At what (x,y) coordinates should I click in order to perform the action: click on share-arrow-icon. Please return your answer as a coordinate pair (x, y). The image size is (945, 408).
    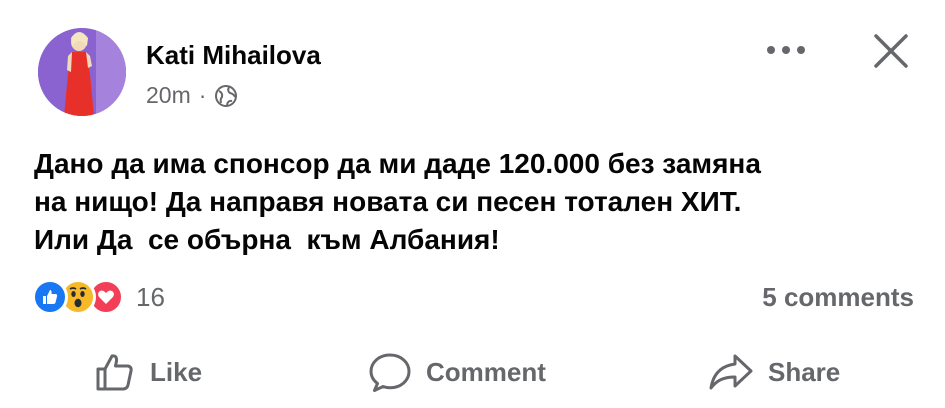
    Looking at the image, I should click on (731, 372).